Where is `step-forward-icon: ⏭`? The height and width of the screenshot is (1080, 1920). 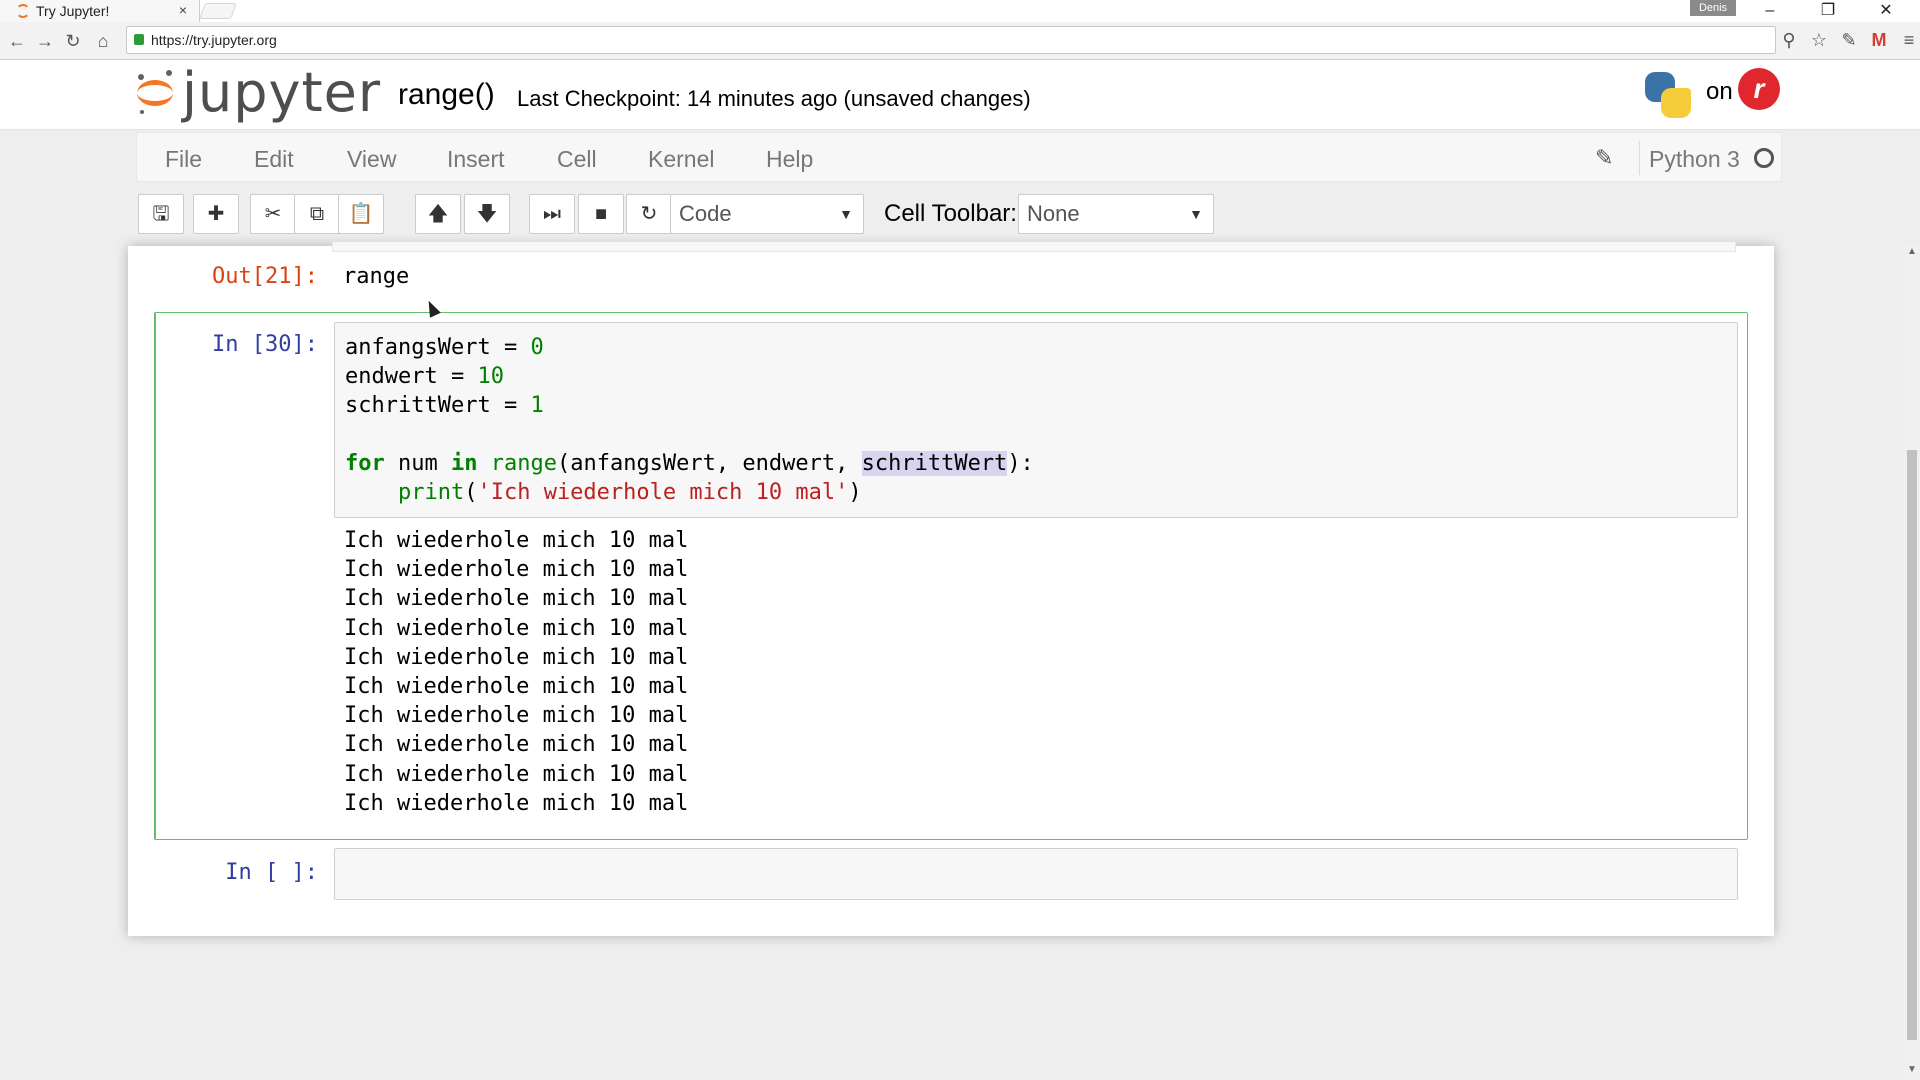
step-forward-icon: ⏭ is located at coordinates (552, 214).